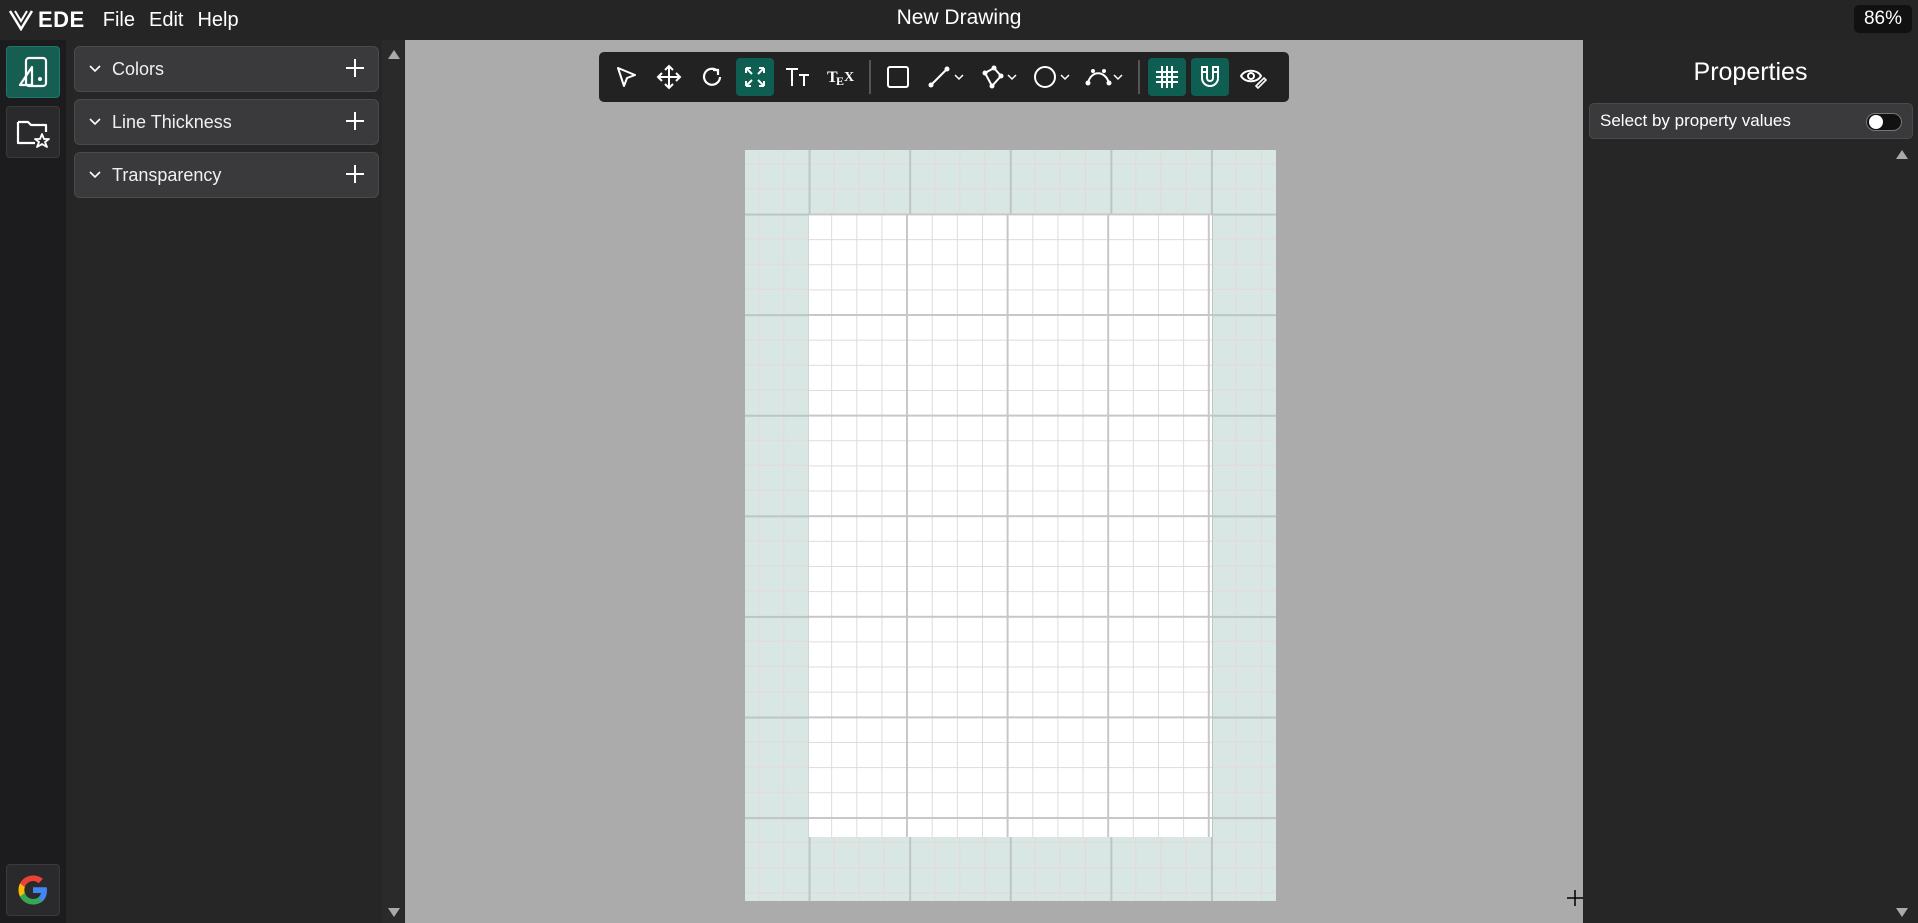 The image size is (1918, 923). I want to click on move-tool, so click(669, 77).